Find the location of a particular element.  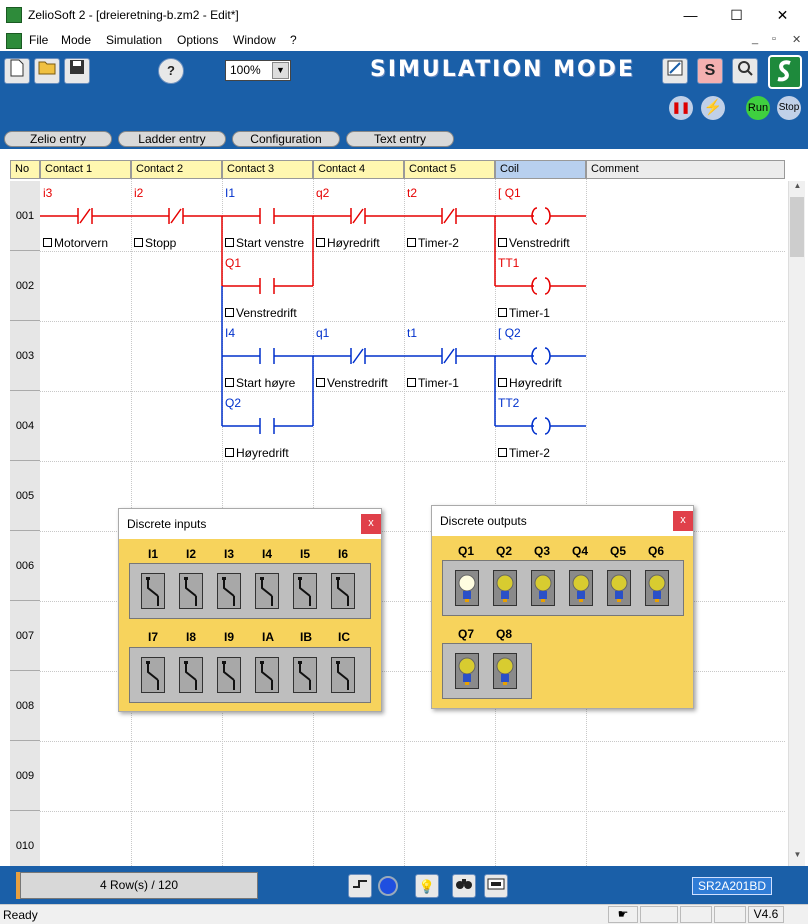

contact-name: Venstredrift is located at coordinates (261, 313).